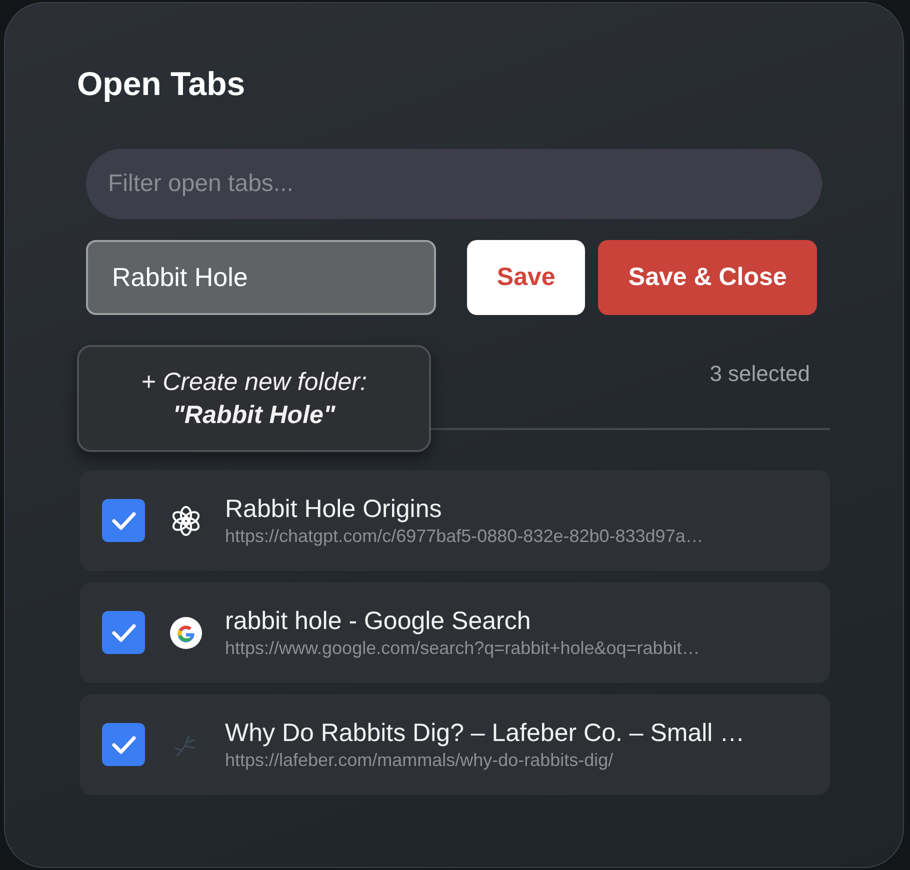 This screenshot has height=870, width=910. Describe the element at coordinates (760, 373) in the screenshot. I see `selected-count: 3 selected` at that location.